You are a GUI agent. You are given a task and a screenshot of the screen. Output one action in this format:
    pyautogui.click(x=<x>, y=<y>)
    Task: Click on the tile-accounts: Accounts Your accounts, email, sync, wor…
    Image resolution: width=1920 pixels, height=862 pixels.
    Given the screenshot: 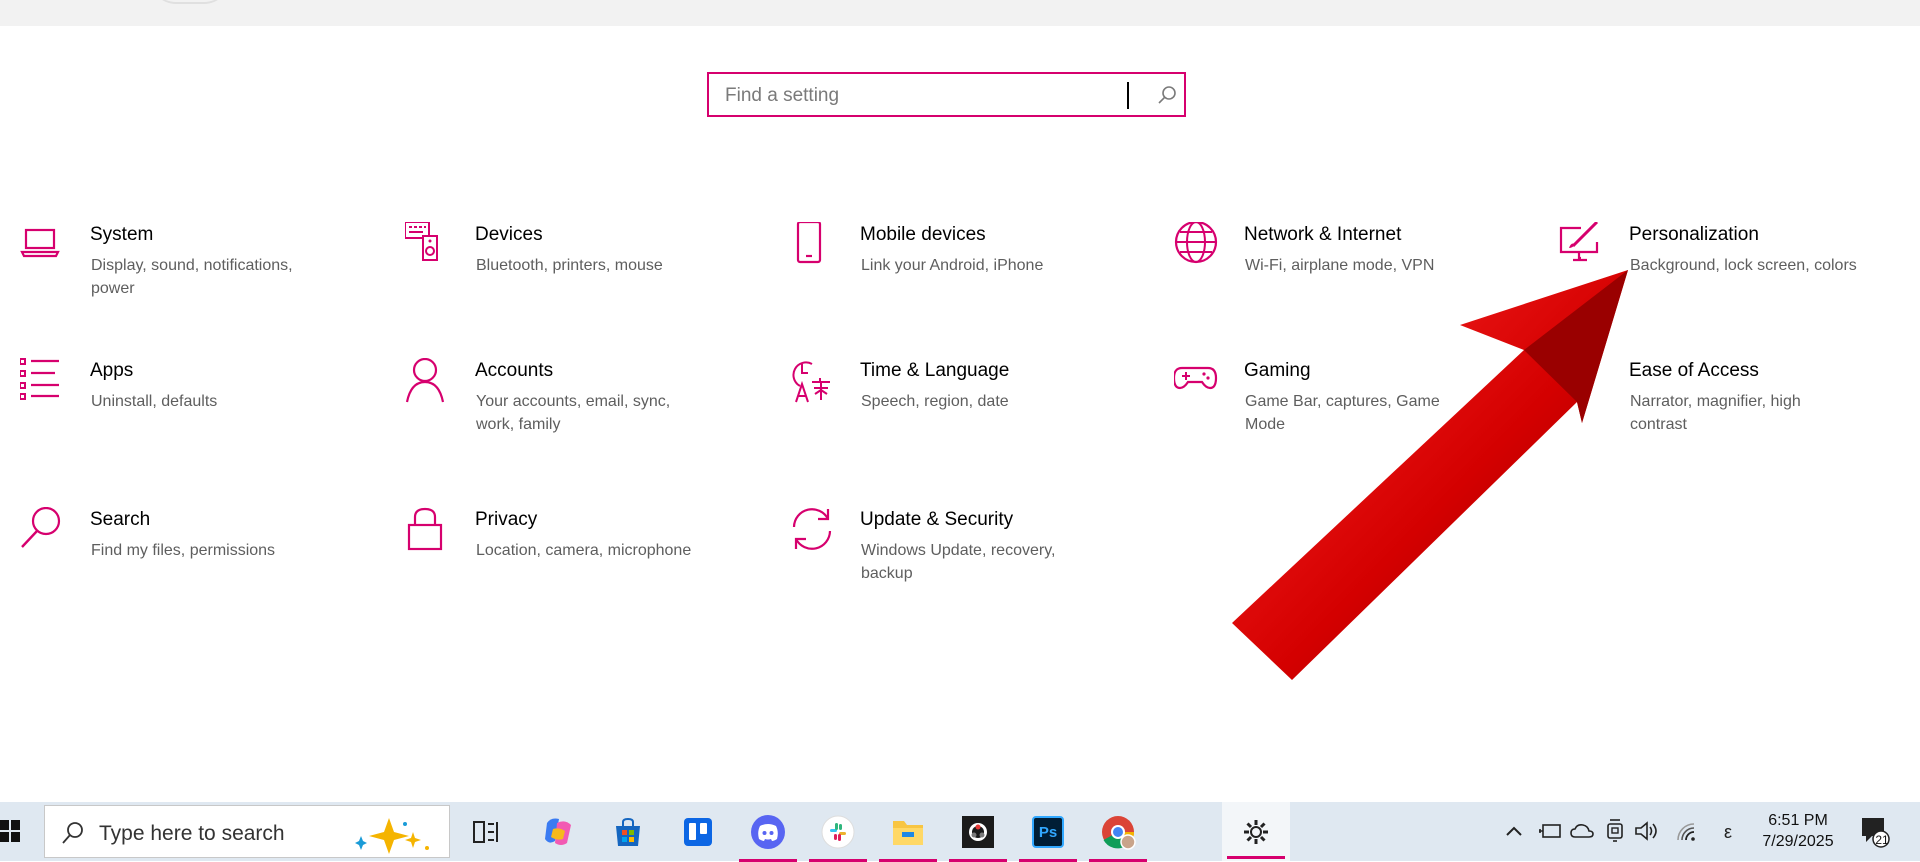 What is the action you would take?
    pyautogui.click(x=570, y=408)
    